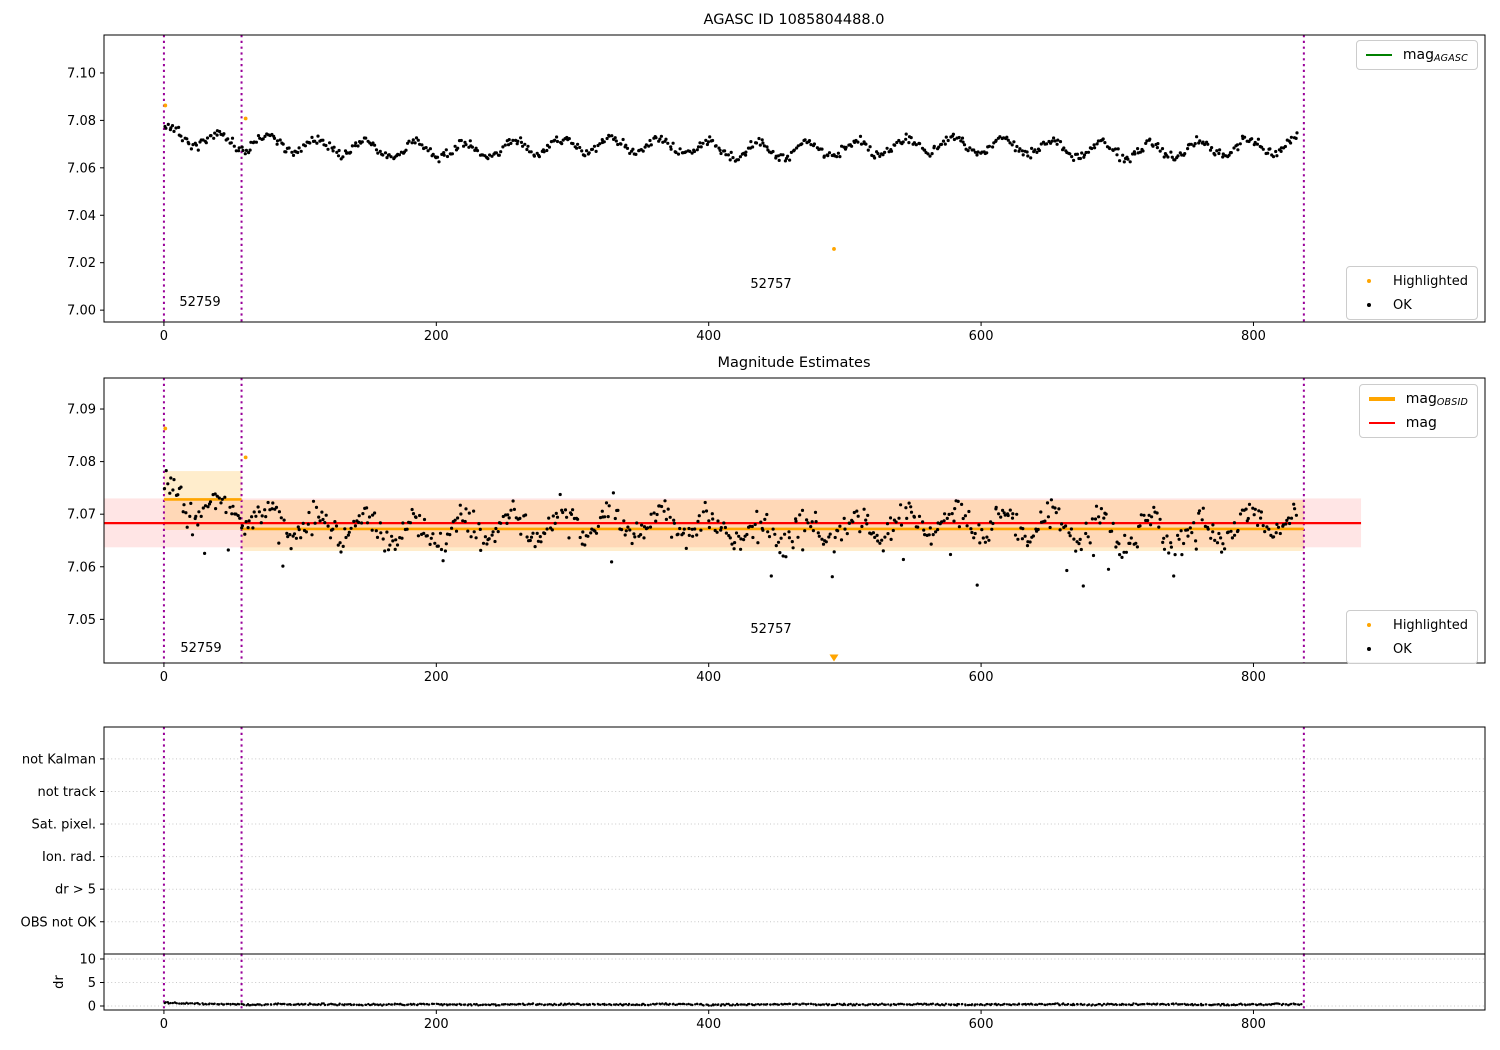 The height and width of the screenshot is (1050, 1500). Describe the element at coordinates (59, 922) in the screenshot. I see `flag-category-label: OBS not OK` at that location.